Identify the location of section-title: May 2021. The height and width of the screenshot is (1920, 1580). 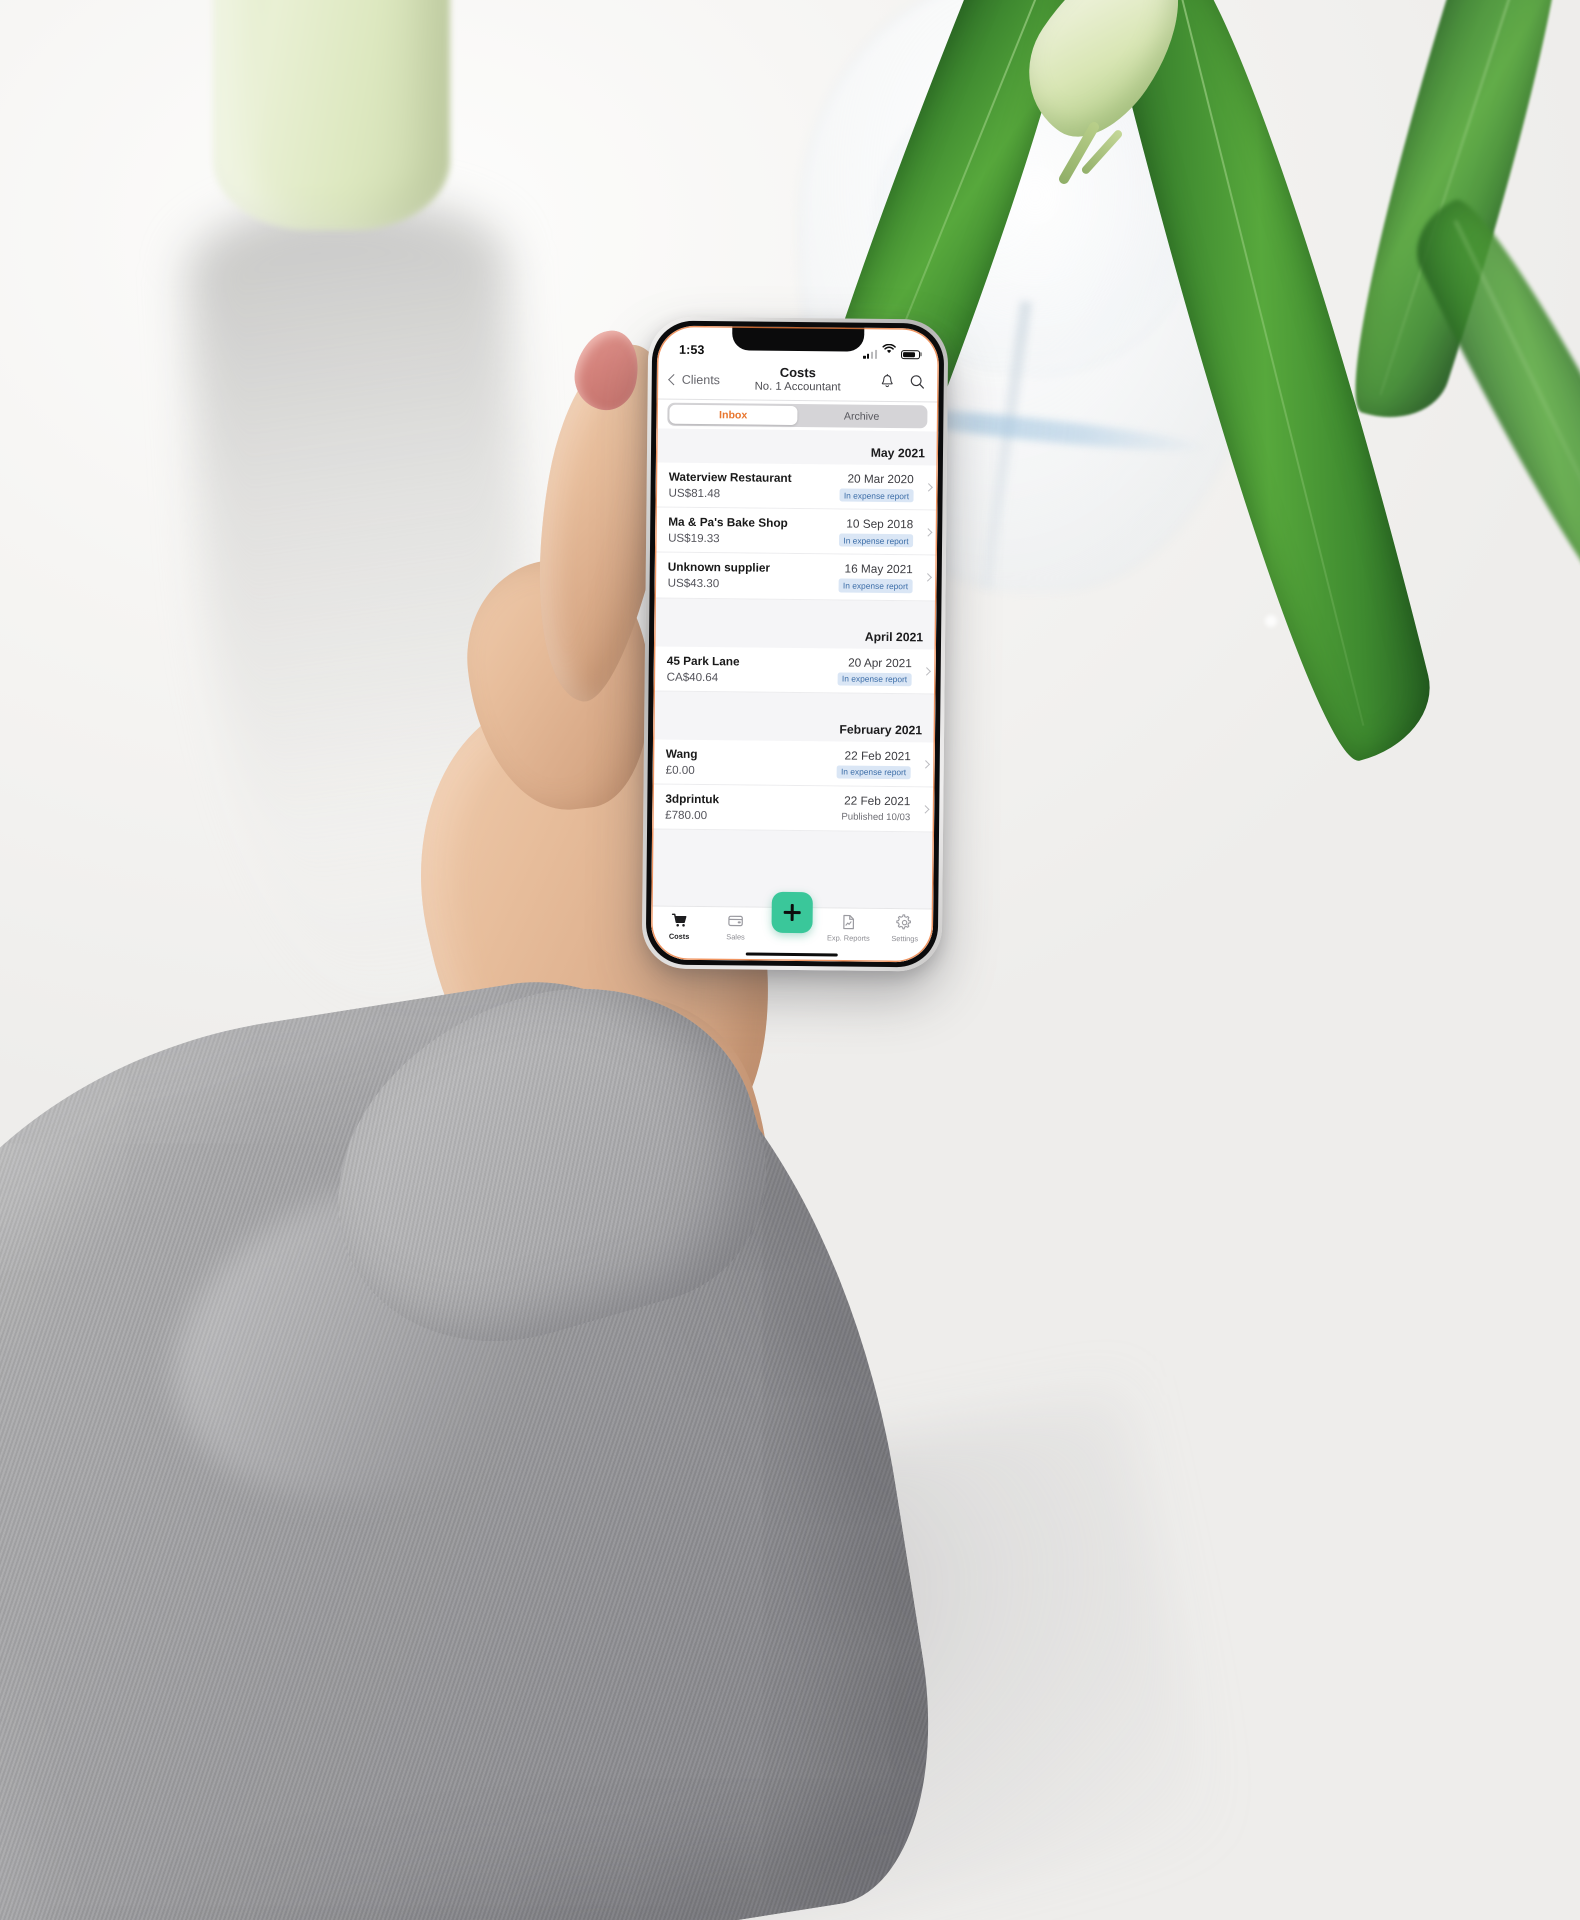
(898, 453).